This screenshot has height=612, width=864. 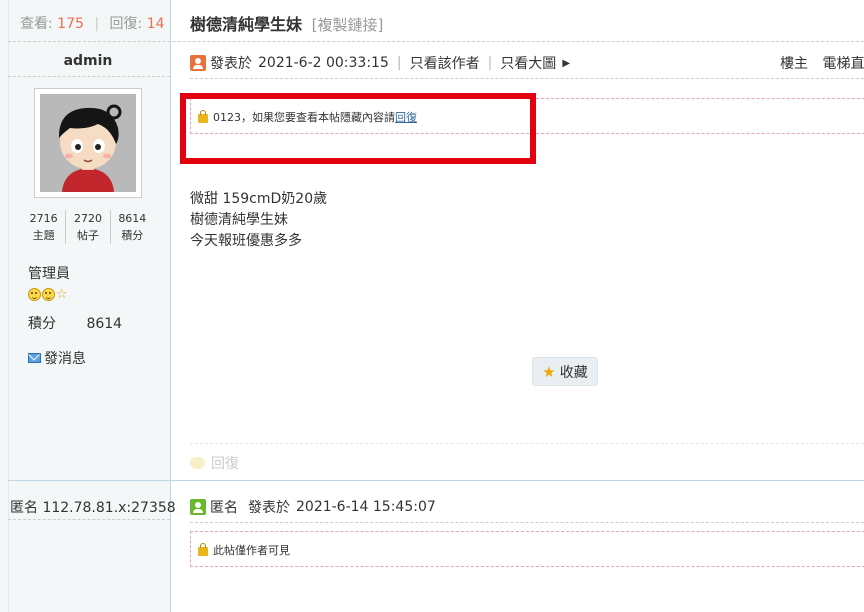 What do you see at coordinates (126, 24) in the screenshot?
I see `replies-label: 回復:` at bounding box center [126, 24].